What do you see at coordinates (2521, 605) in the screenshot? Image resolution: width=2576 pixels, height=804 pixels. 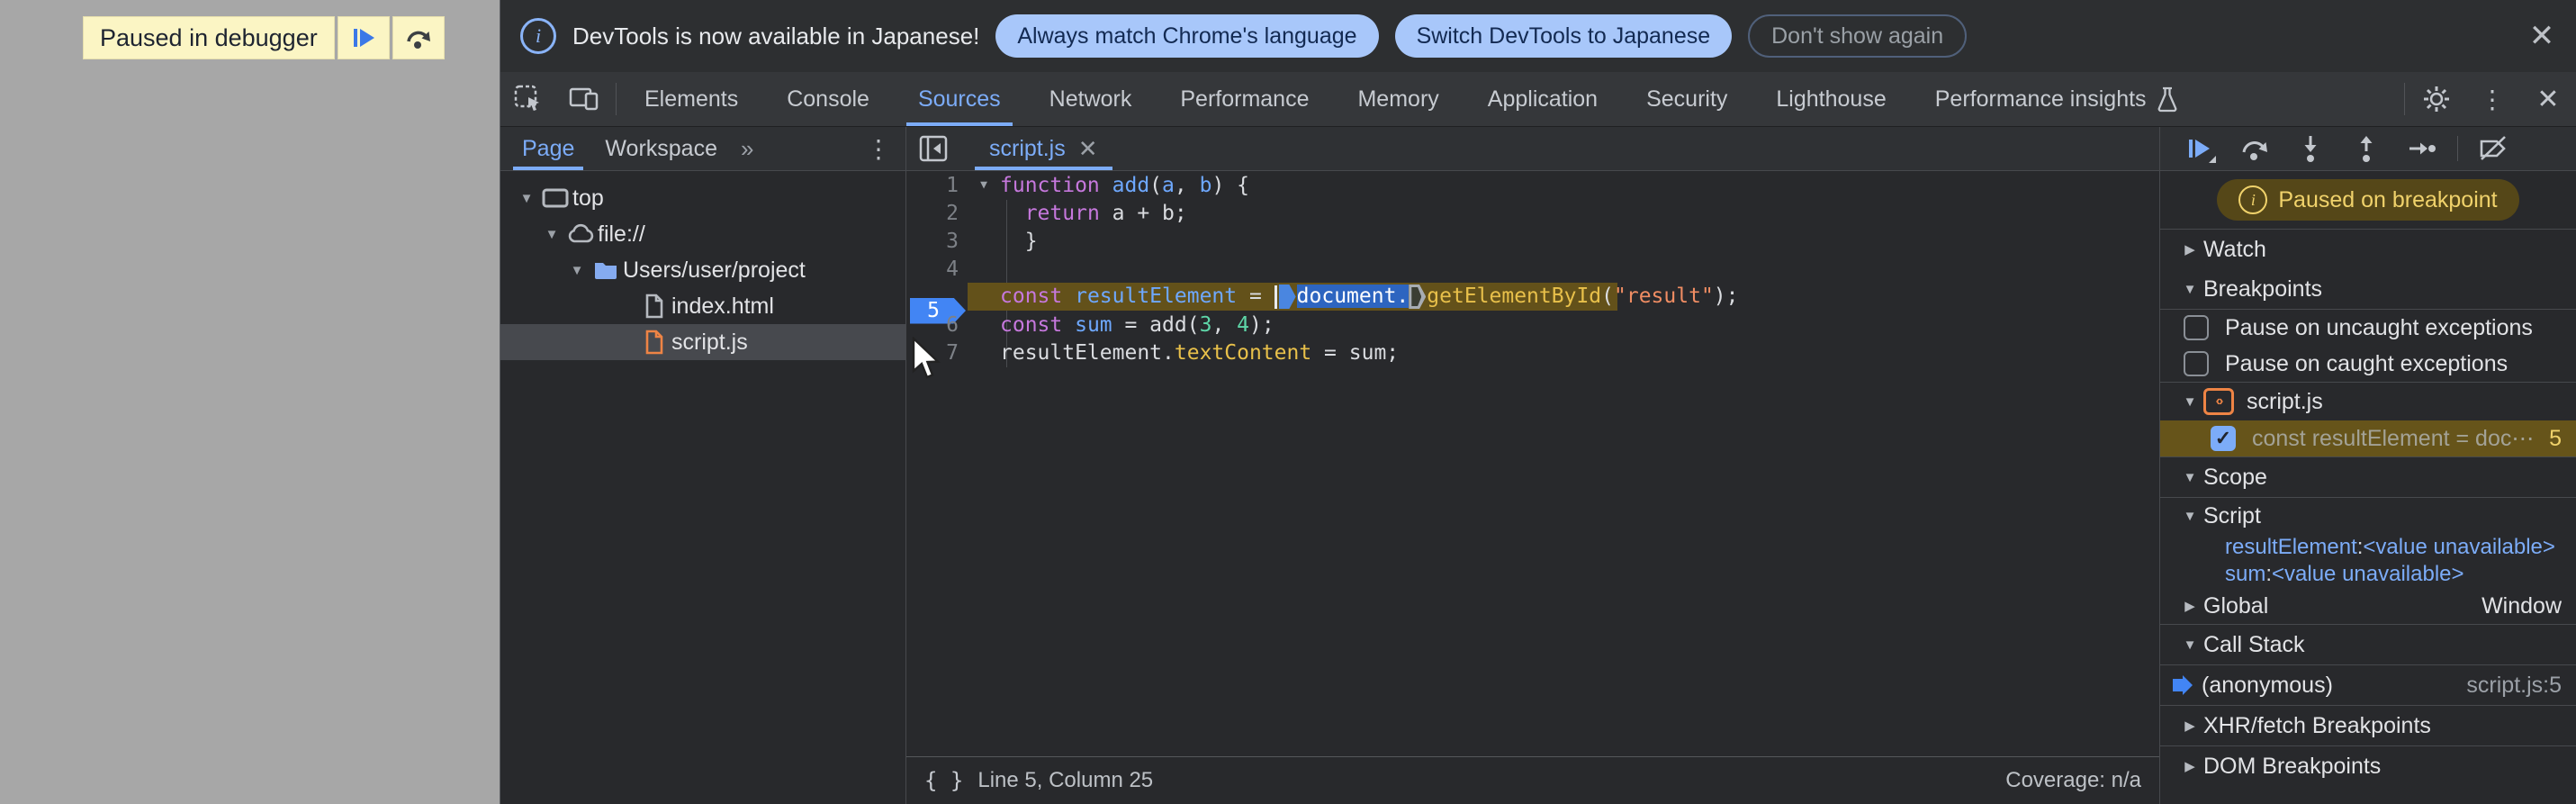 I see `section-right-value: Window` at bounding box center [2521, 605].